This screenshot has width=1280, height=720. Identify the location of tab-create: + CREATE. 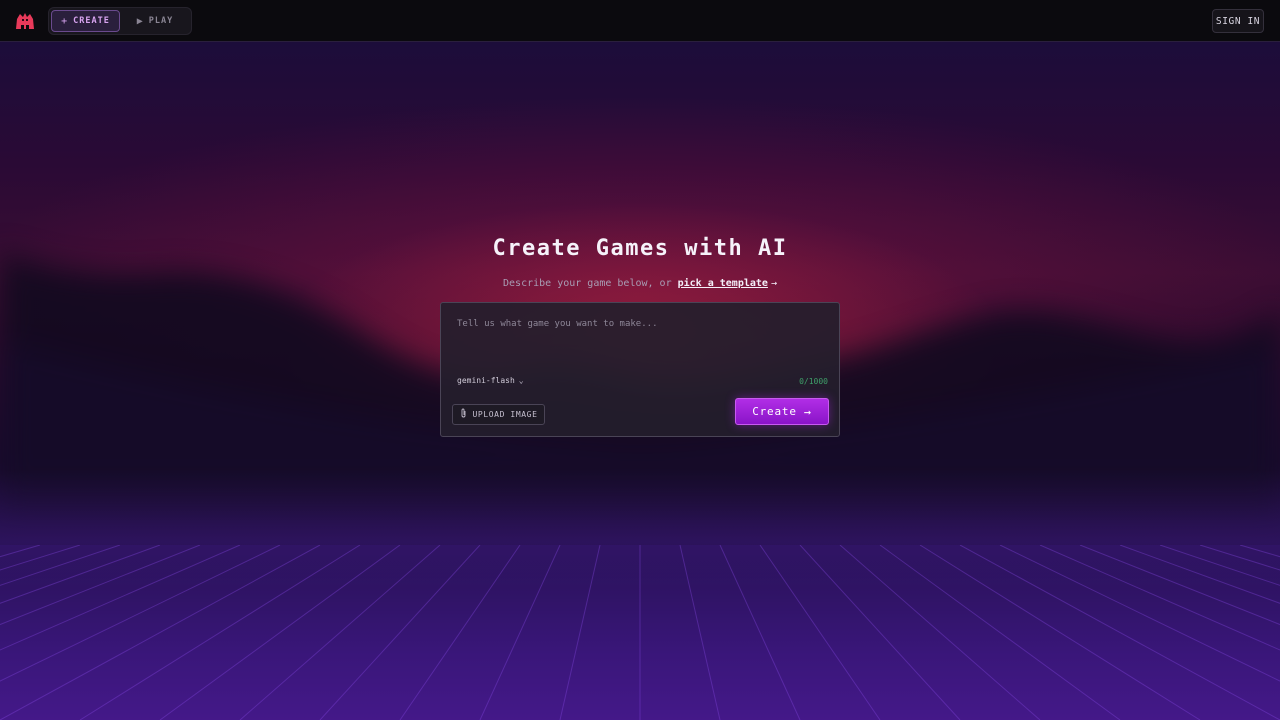
(85, 21).